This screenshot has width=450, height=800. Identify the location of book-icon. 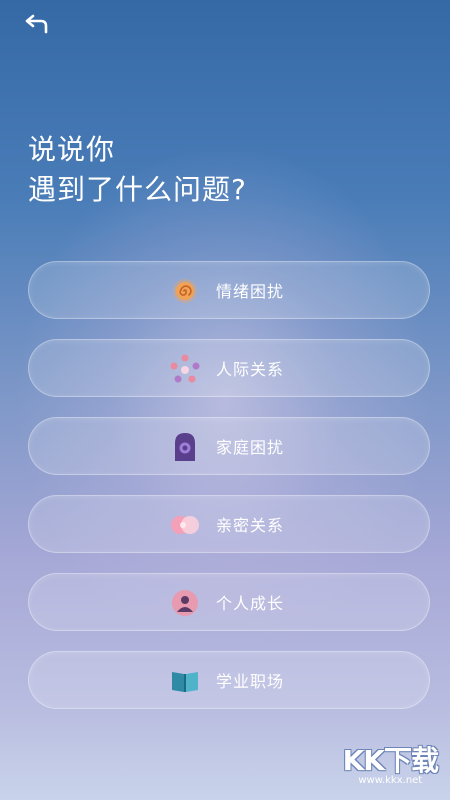
(185, 681).